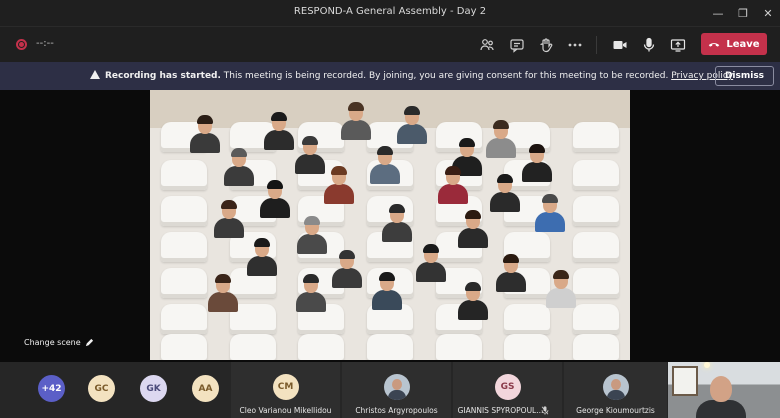 This screenshot has width=780, height=418. What do you see at coordinates (546, 45) in the screenshot?
I see `raise-hand-icon` at bounding box center [546, 45].